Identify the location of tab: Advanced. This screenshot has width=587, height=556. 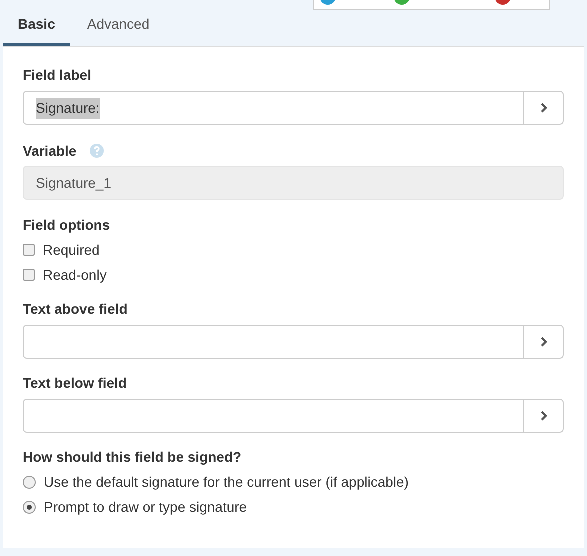
(118, 23).